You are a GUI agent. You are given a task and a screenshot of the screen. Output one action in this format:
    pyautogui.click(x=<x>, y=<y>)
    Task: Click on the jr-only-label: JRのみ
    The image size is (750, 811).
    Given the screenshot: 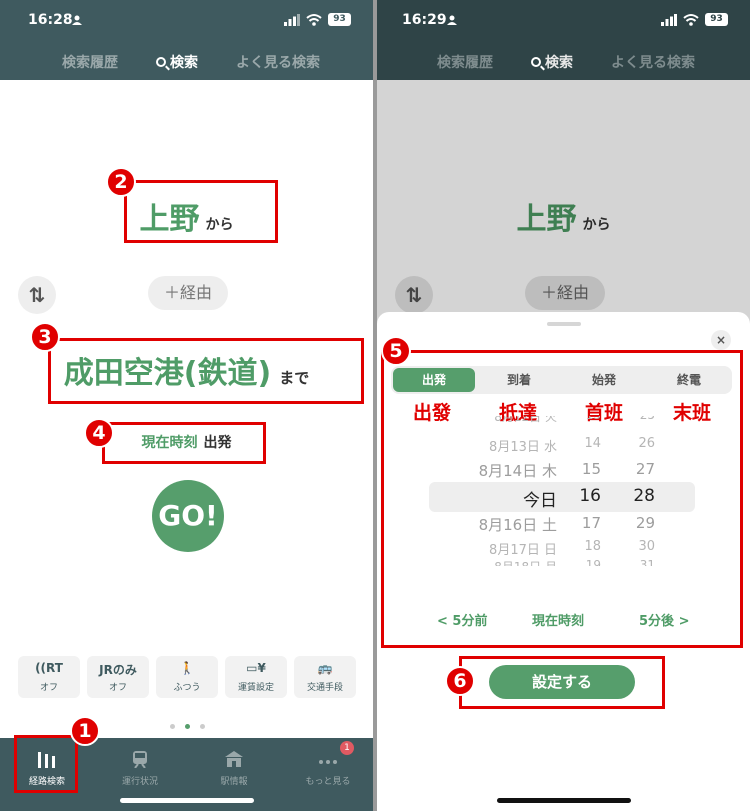 What is the action you would take?
    pyautogui.click(x=118, y=670)
    